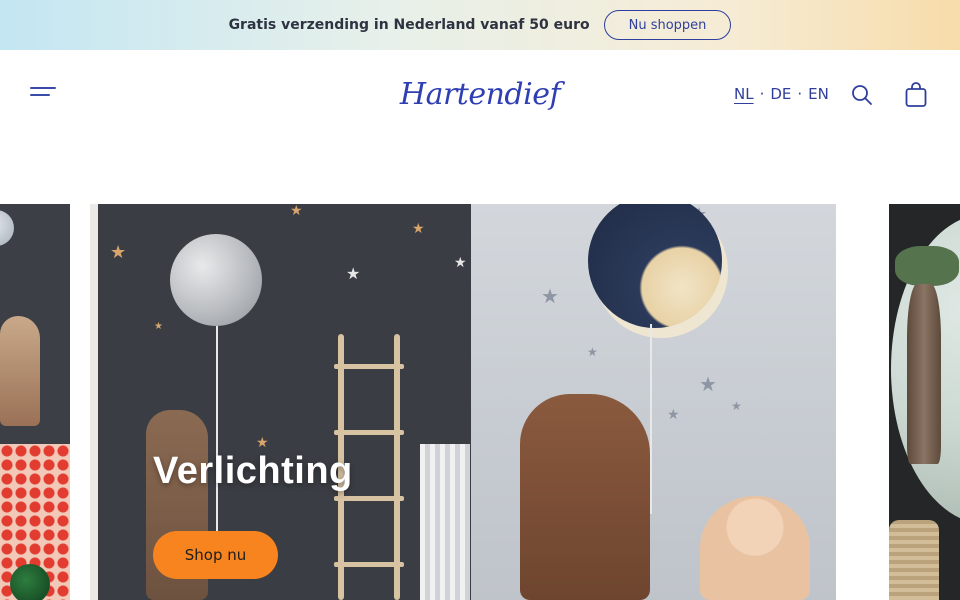  What do you see at coordinates (585, 497) in the screenshot?
I see `bear-wall-sticker-image` at bounding box center [585, 497].